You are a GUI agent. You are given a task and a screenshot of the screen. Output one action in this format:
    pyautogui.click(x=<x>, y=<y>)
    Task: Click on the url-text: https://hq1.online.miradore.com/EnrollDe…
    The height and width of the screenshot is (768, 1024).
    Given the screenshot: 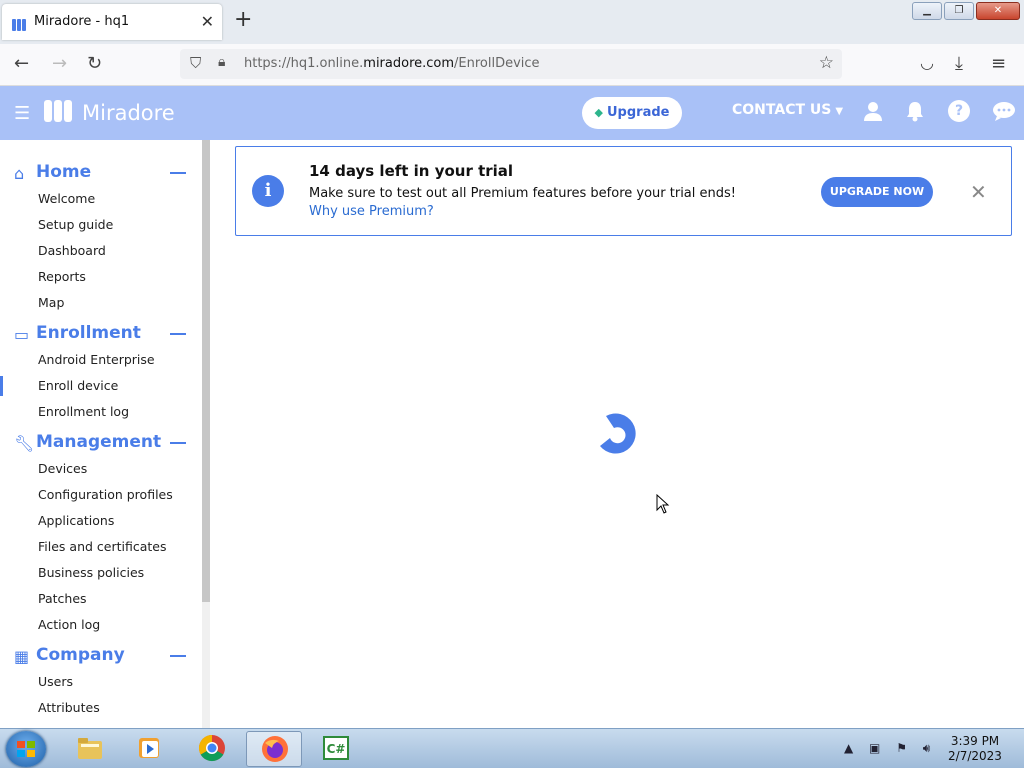 What is the action you would take?
    pyautogui.click(x=392, y=63)
    